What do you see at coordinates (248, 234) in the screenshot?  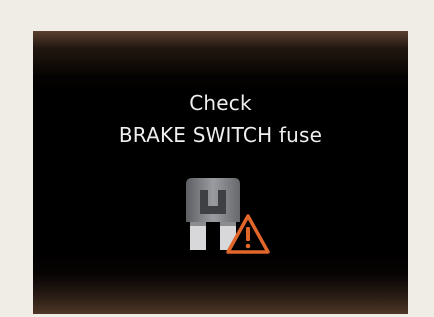 I see `warning-triangle-icon` at bounding box center [248, 234].